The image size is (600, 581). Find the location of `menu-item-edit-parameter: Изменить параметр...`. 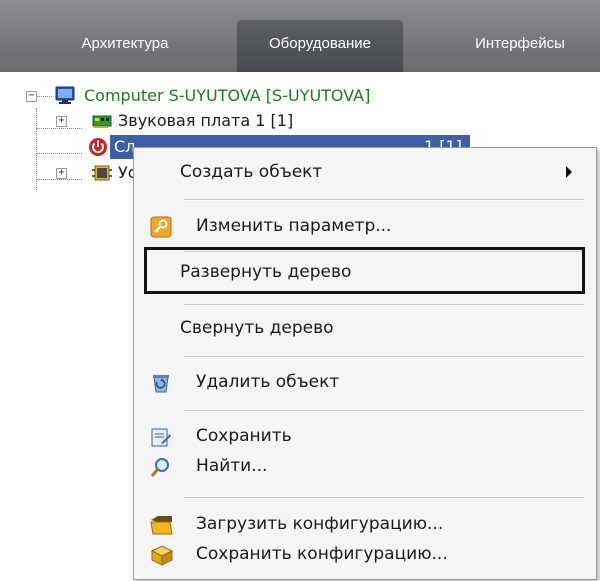

menu-item-edit-parameter: Изменить параметр... is located at coordinates (365, 226).